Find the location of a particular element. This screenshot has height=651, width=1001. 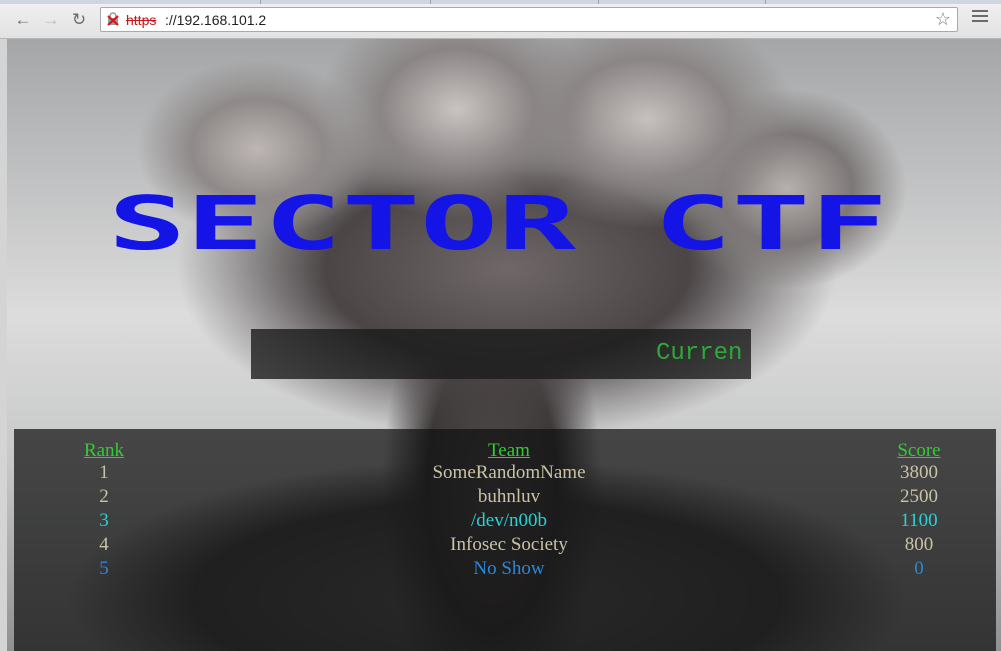

team-header: Team is located at coordinates (509, 445).